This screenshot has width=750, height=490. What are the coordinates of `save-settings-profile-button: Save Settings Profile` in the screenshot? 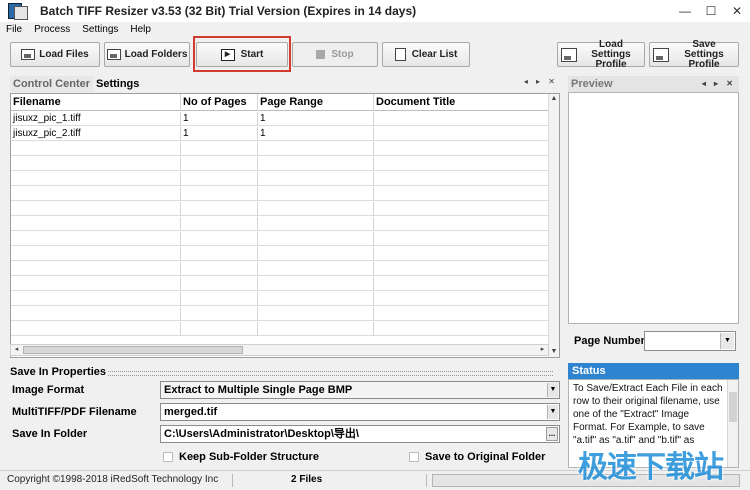 It's located at (694, 54).